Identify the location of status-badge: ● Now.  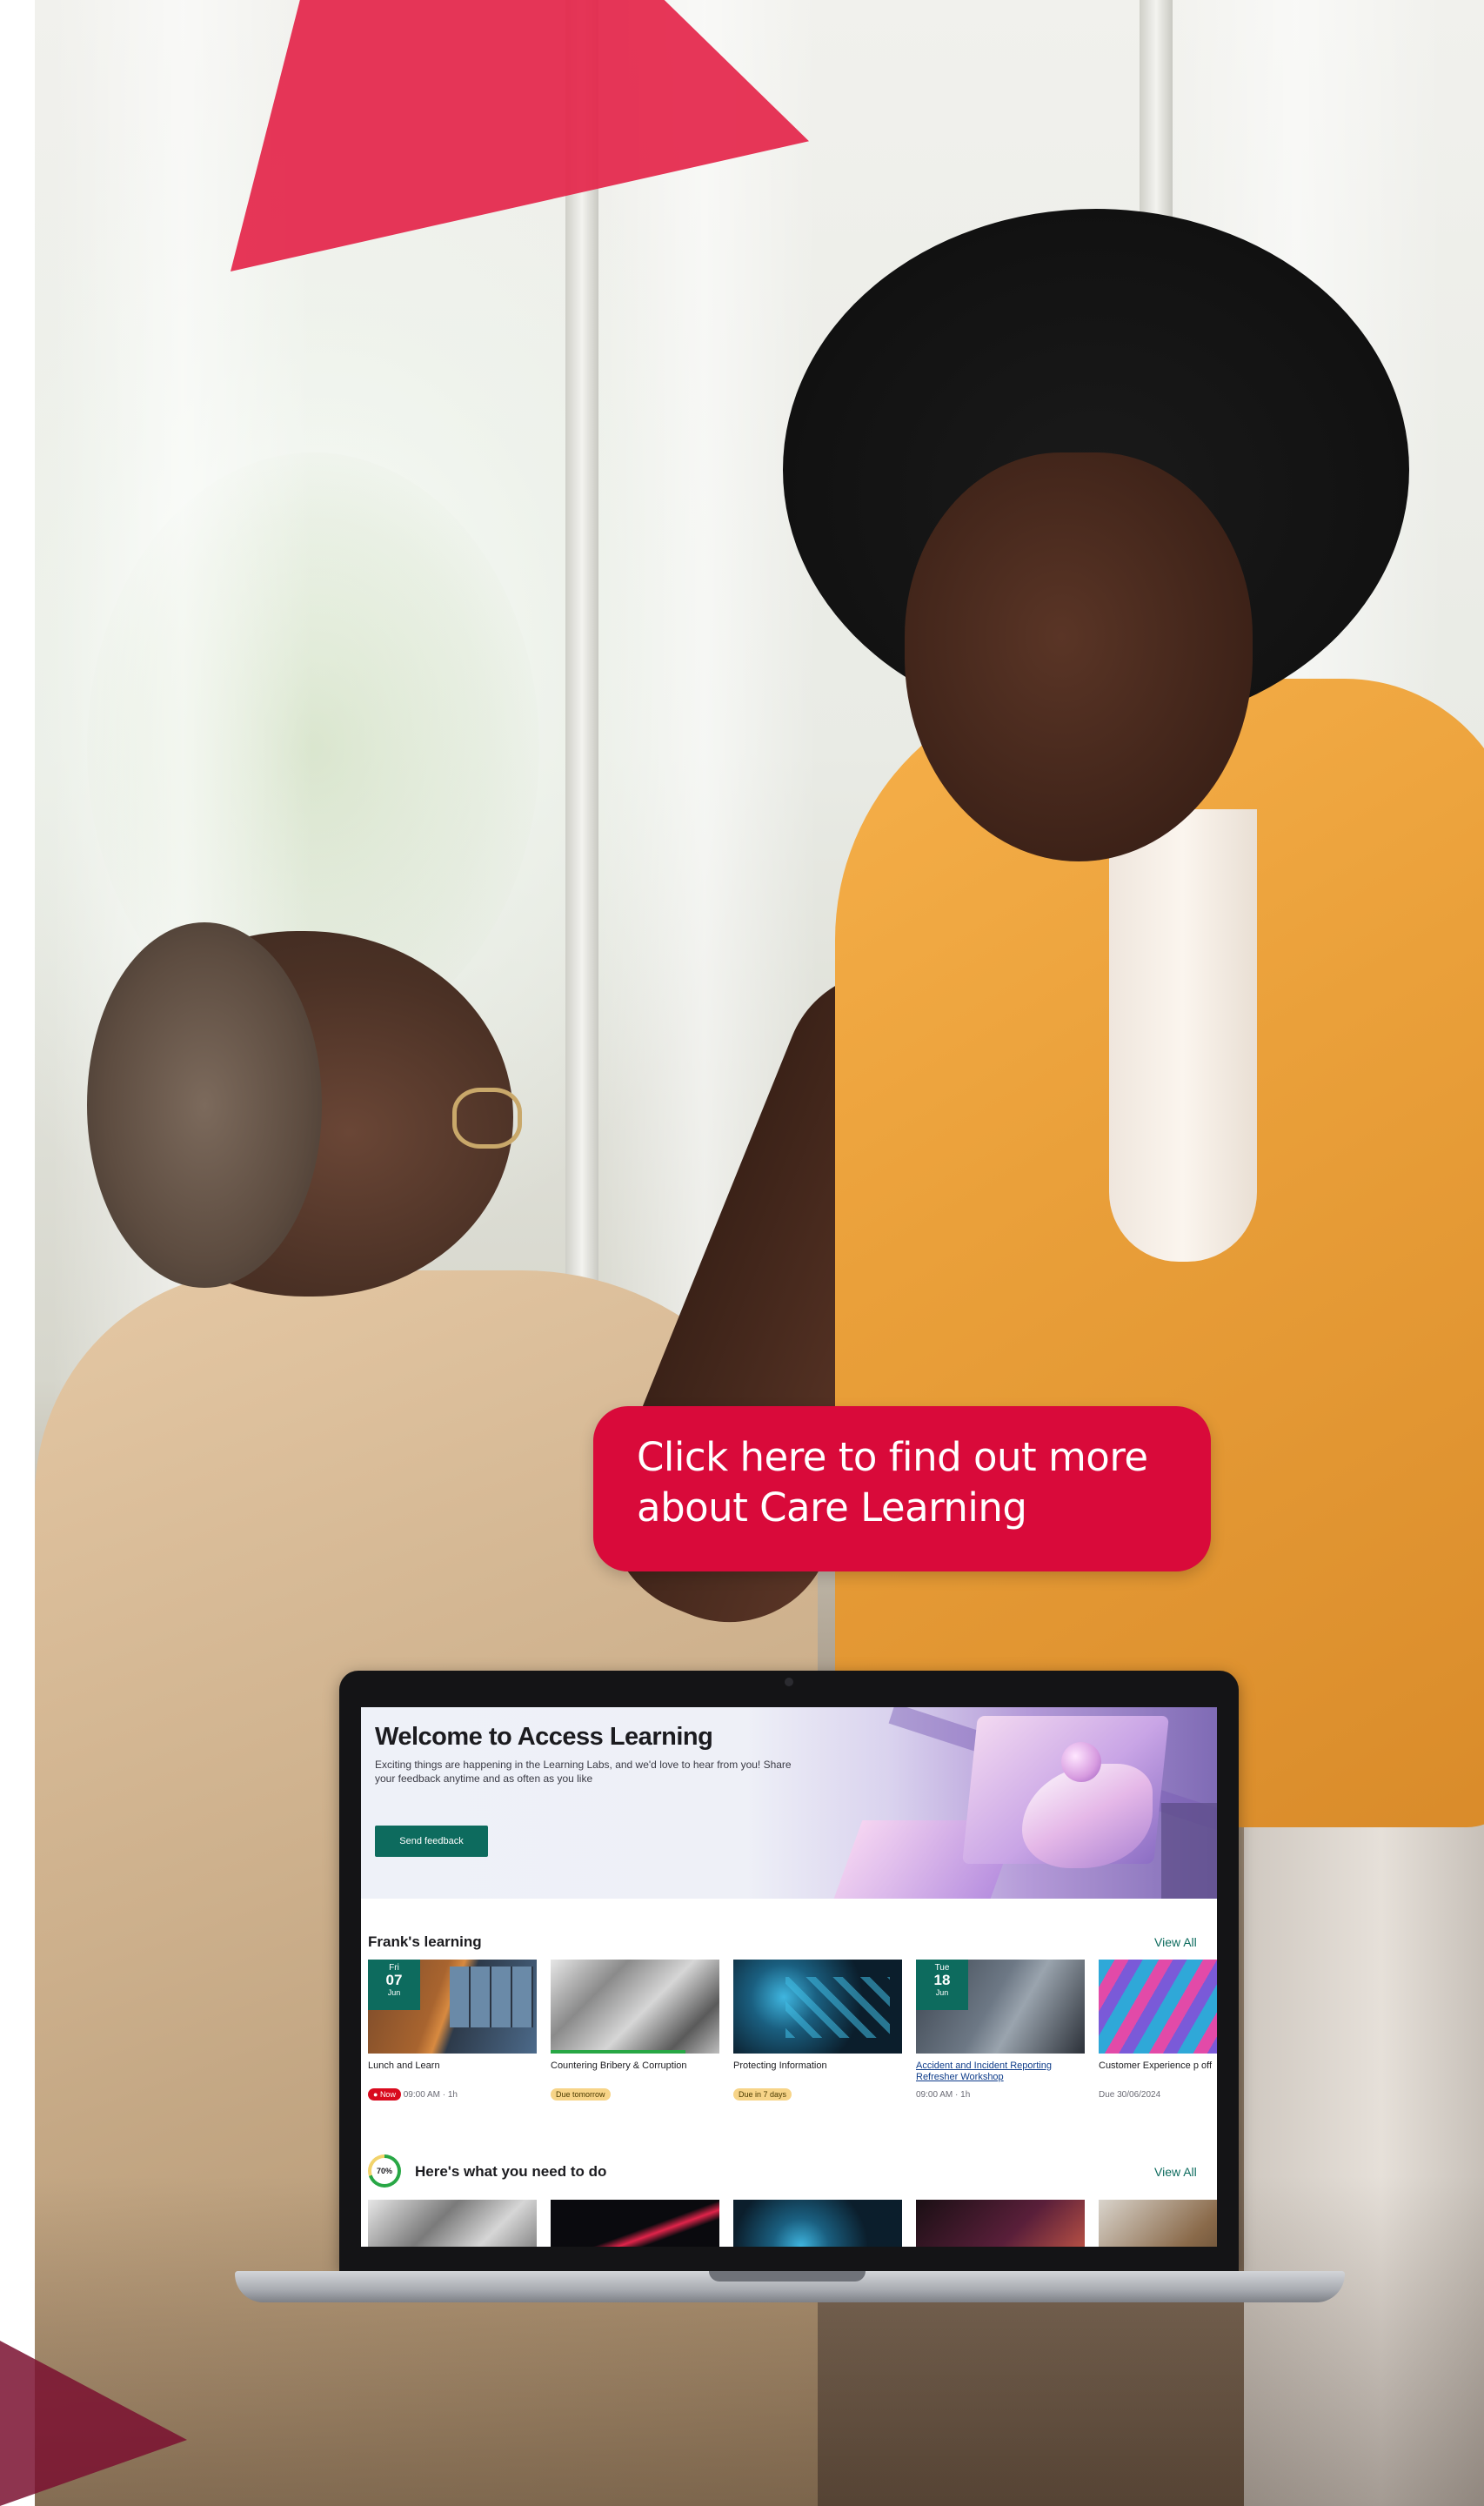
(384, 2094).